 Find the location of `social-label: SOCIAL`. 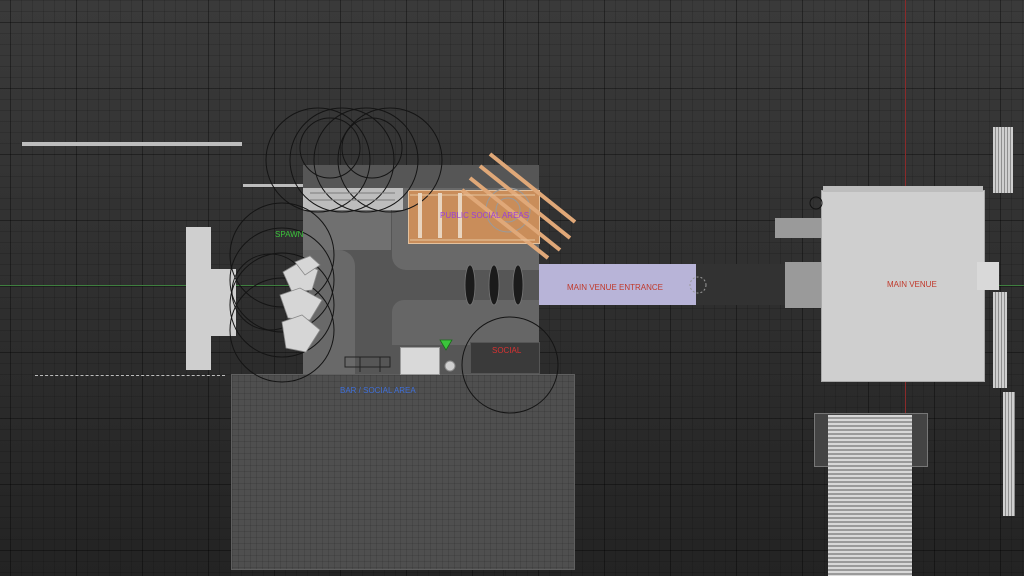

social-label: SOCIAL is located at coordinates (507, 350).